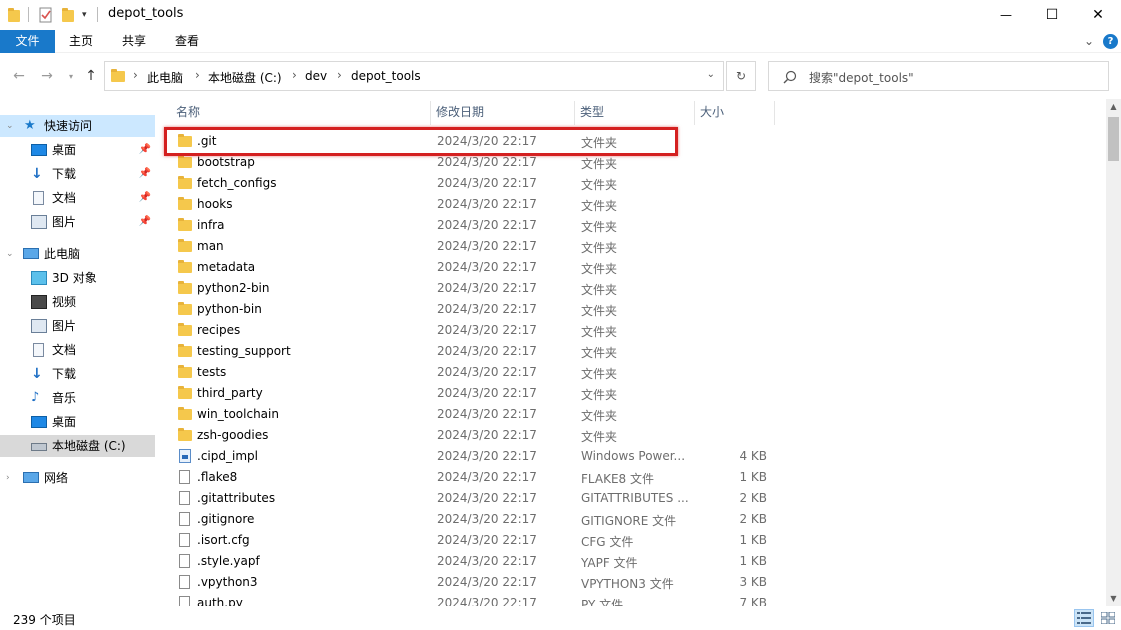 The height and width of the screenshot is (630, 1121). Describe the element at coordinates (632, 267) in the screenshot. I see `file-row: metadata 2024/3/20 22:17 文件夹` at that location.